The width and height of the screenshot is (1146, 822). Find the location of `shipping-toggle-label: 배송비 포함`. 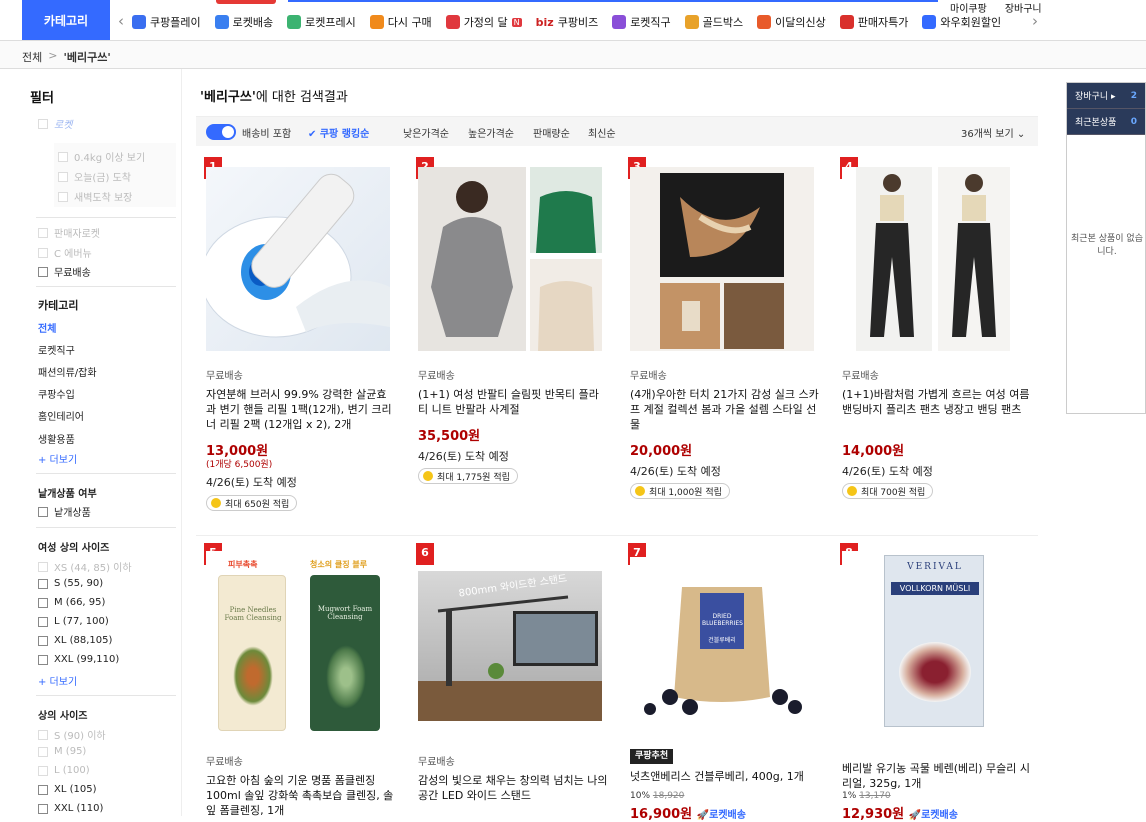

shipping-toggle-label: 배송비 포함 is located at coordinates (267, 134).